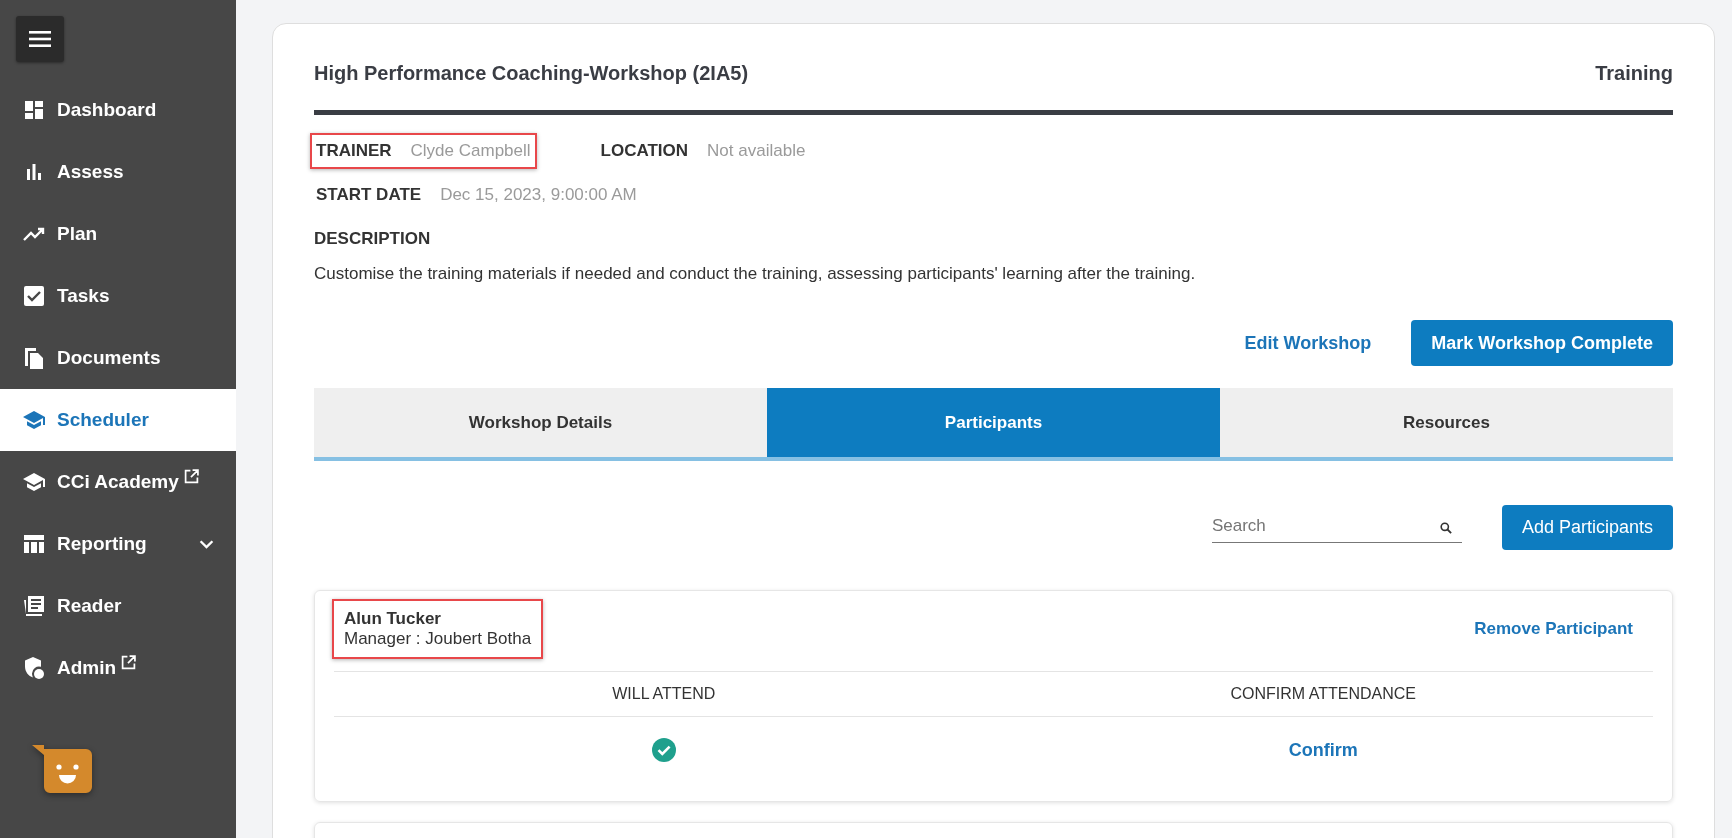 The image size is (1732, 838). What do you see at coordinates (63, 770) in the screenshot?
I see `smiley-face-icon` at bounding box center [63, 770].